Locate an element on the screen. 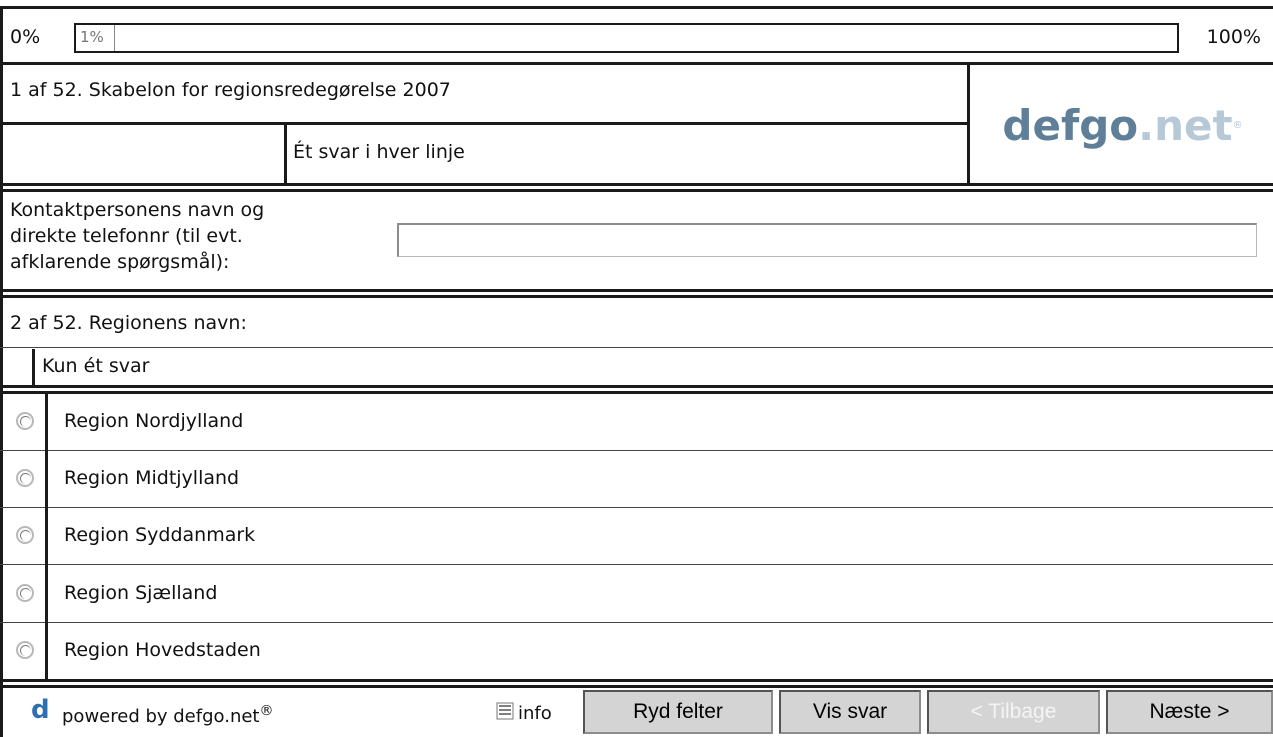 This screenshot has width=1273, height=737. question-title: 2 af 52. Regionens navn: is located at coordinates (128, 323).